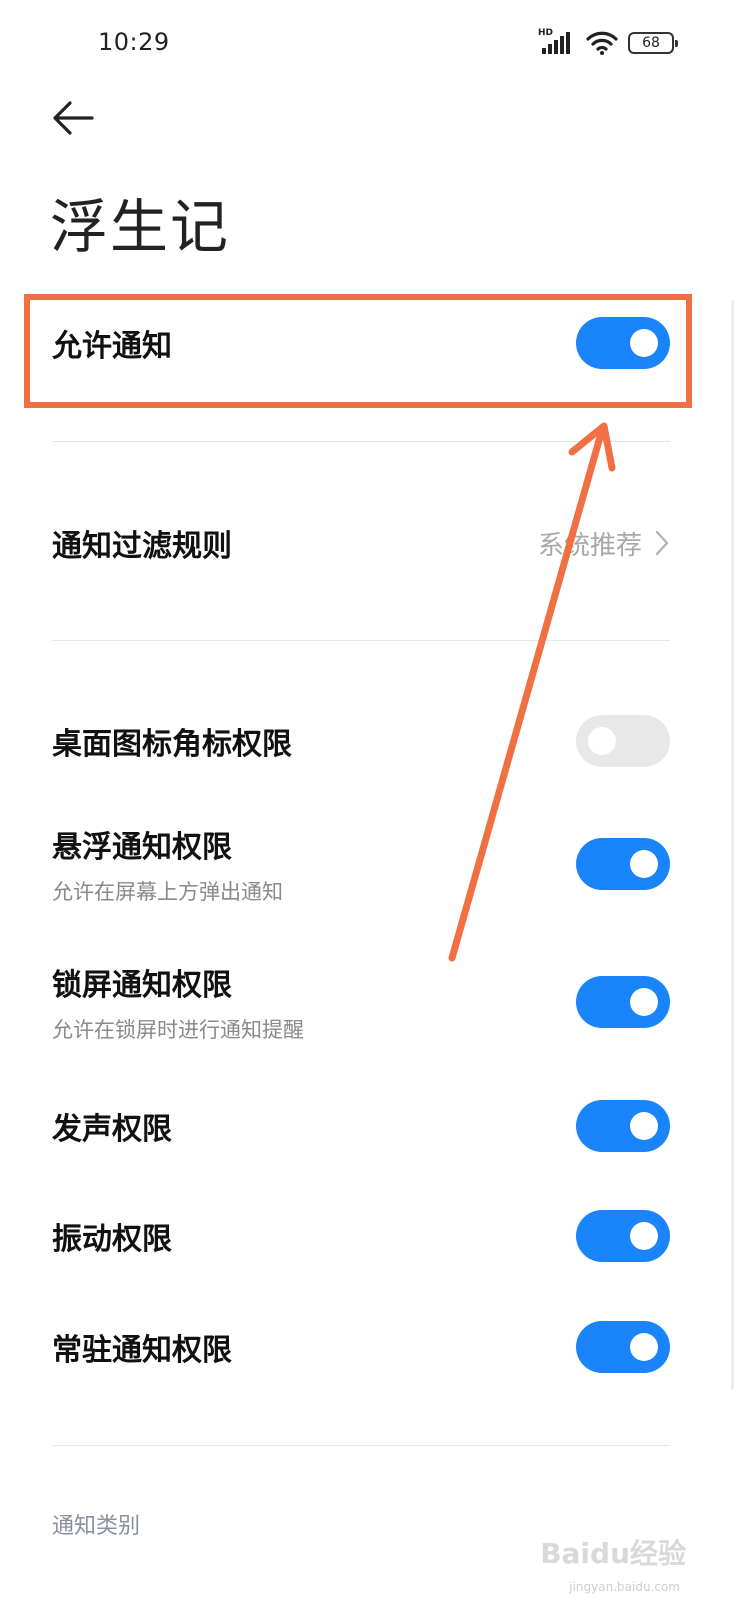 The image size is (738, 1600). I want to click on arrow-left-icon, so click(73, 118).